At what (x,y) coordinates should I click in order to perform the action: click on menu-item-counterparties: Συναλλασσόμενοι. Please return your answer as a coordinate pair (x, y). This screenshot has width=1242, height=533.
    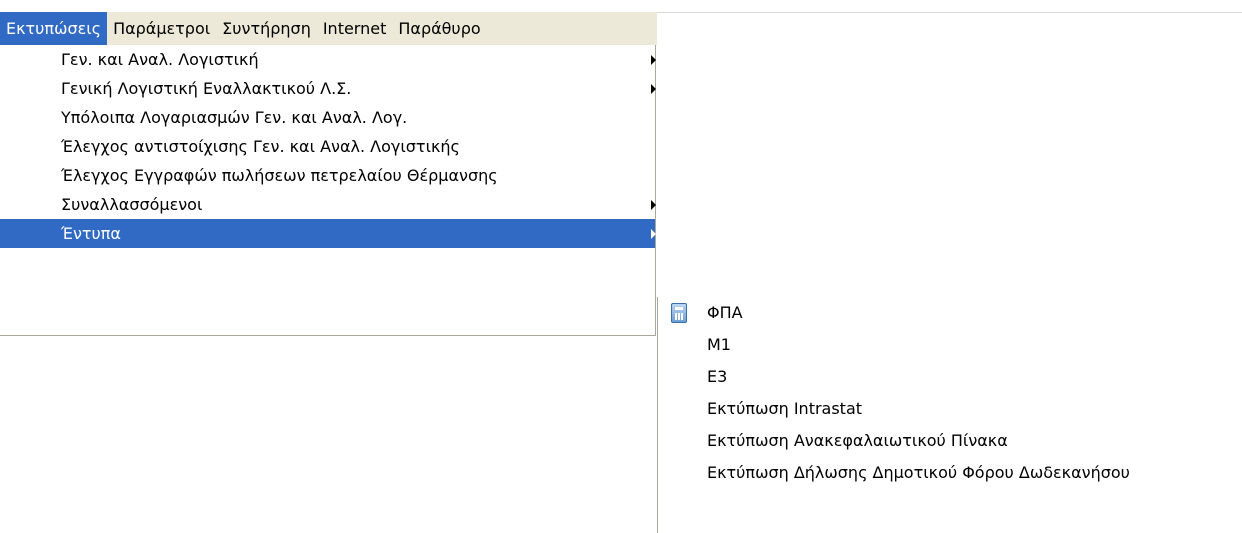
    Looking at the image, I should click on (328, 204).